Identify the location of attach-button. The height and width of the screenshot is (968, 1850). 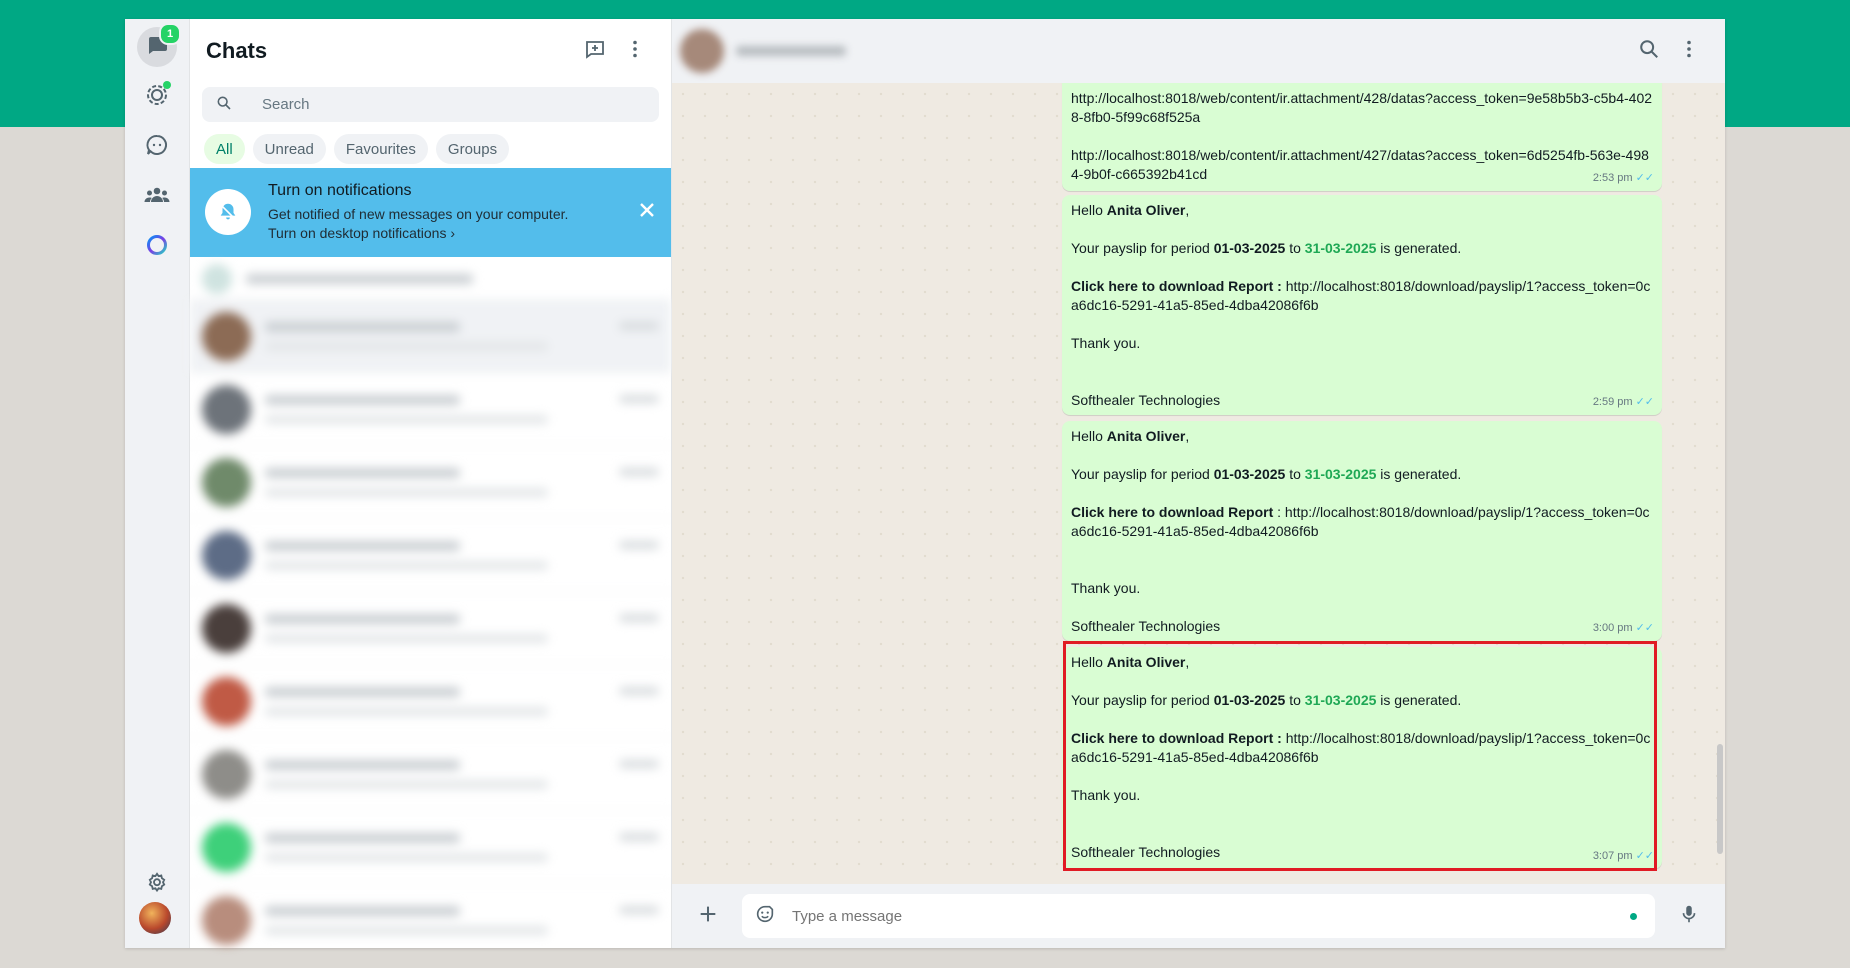
(708, 916).